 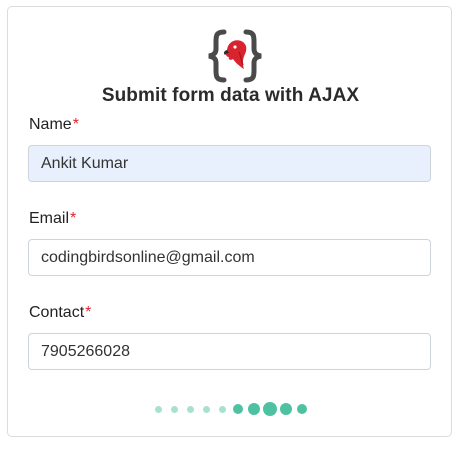 I want to click on email-label: Email*, so click(x=52, y=219).